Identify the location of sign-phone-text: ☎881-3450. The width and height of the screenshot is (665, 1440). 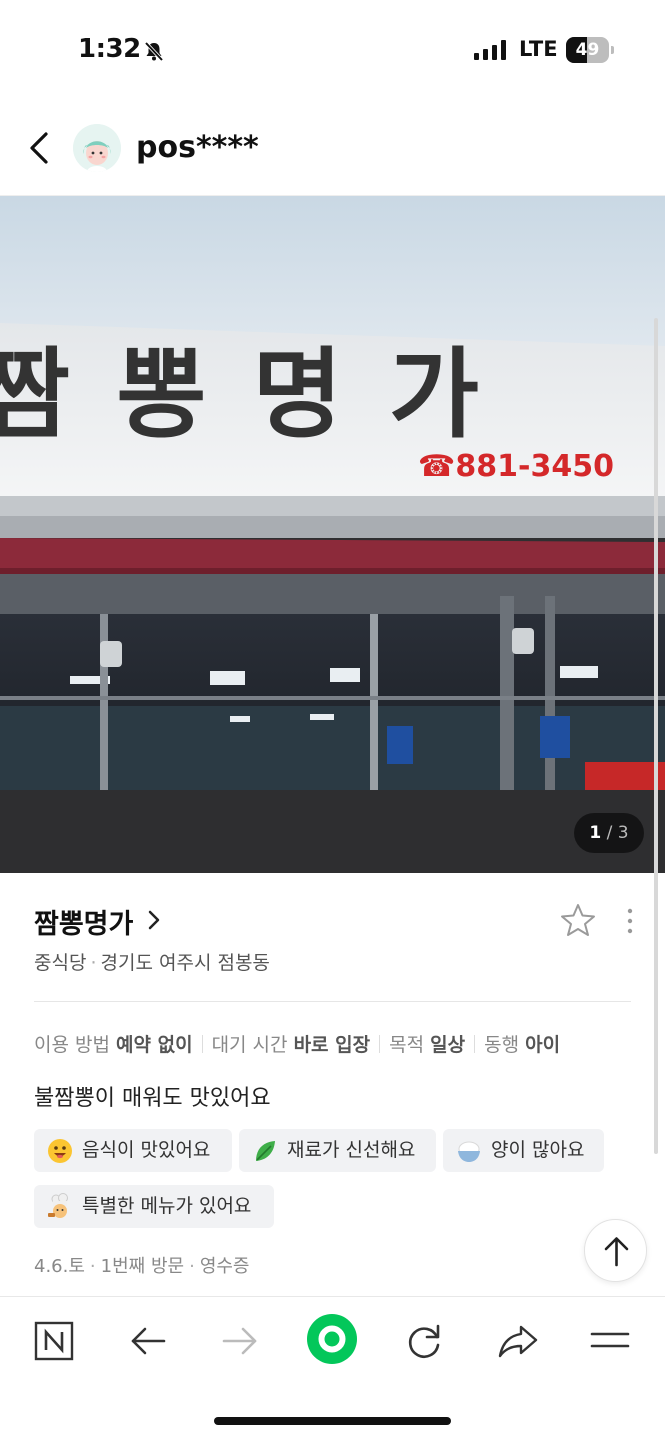
(516, 466).